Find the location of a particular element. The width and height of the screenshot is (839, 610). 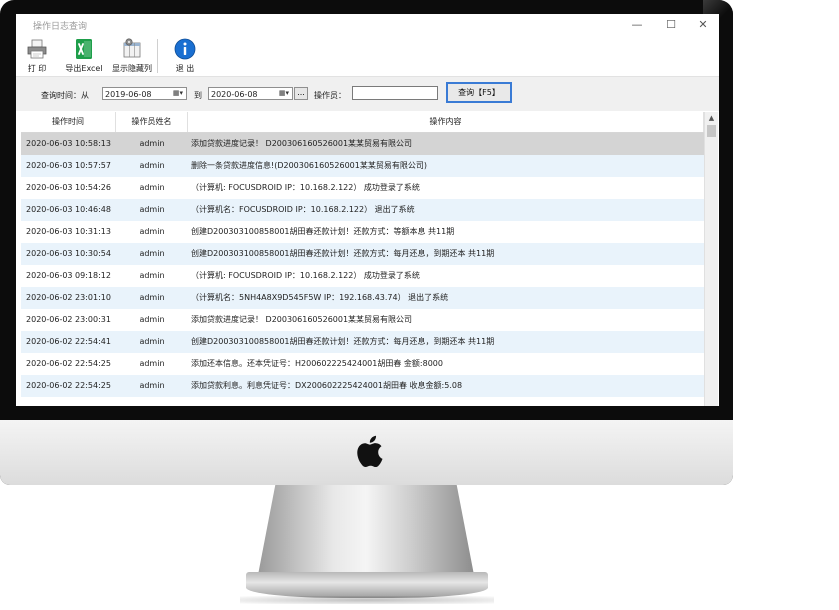

show-hidden-columns-label: 显示隐藏列 is located at coordinates (132, 68).